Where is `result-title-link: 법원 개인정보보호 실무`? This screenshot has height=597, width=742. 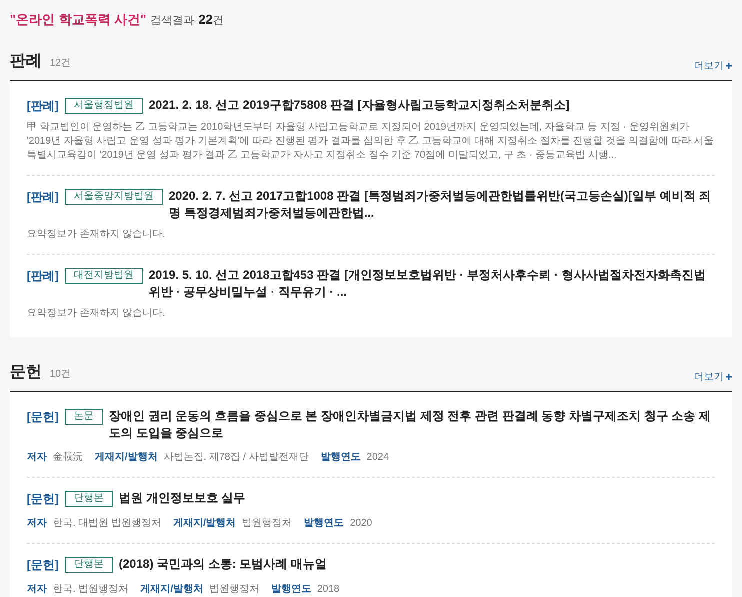
result-title-link: 법원 개인정보보호 실무 is located at coordinates (182, 498).